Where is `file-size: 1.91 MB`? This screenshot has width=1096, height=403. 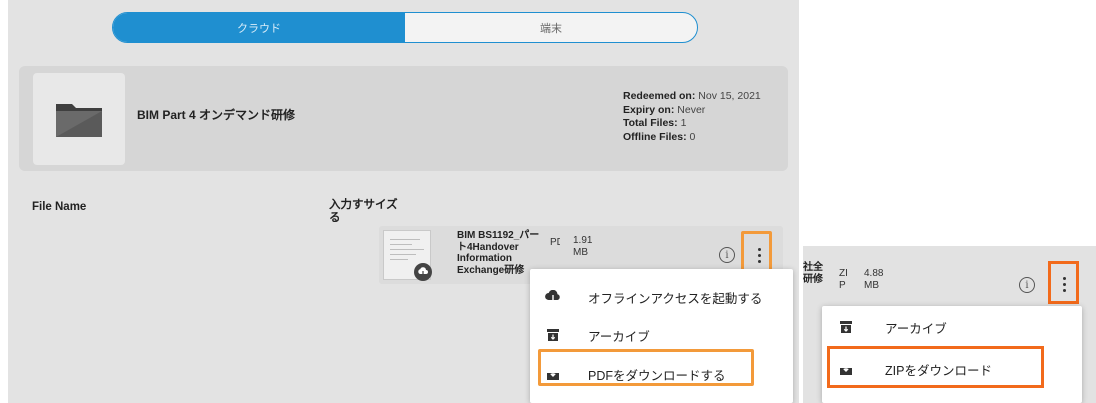
file-size: 1.91 MB is located at coordinates (583, 246).